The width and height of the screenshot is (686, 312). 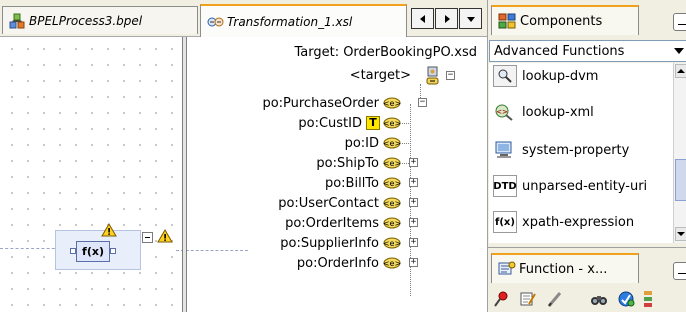 I want to click on scroll-up-button, so click(x=680, y=71).